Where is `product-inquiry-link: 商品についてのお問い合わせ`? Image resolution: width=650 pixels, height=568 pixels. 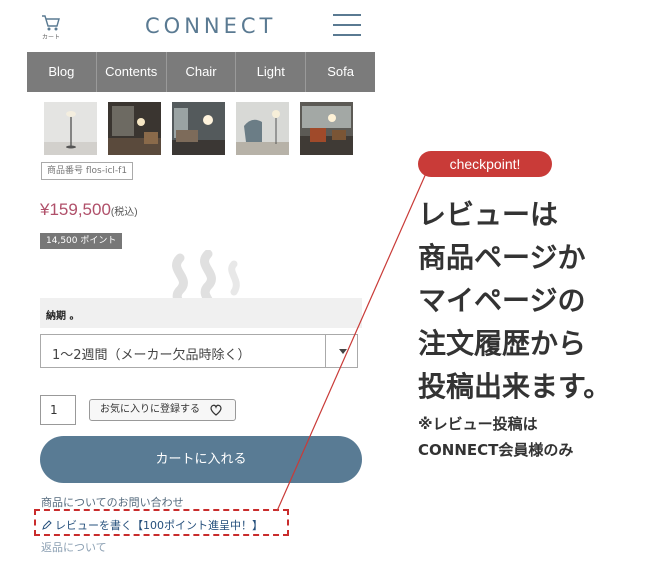 product-inquiry-link: 商品についてのお問い合わせ is located at coordinates (112, 502).